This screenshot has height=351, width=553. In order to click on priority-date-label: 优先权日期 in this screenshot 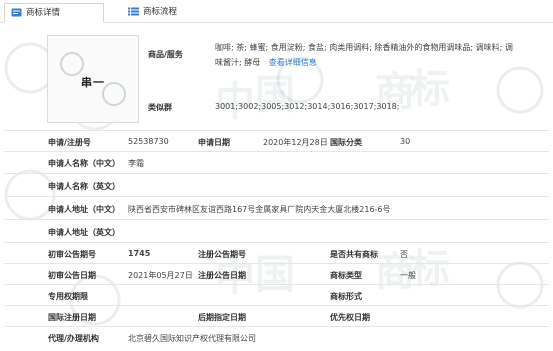, I will do `click(350, 317)`.